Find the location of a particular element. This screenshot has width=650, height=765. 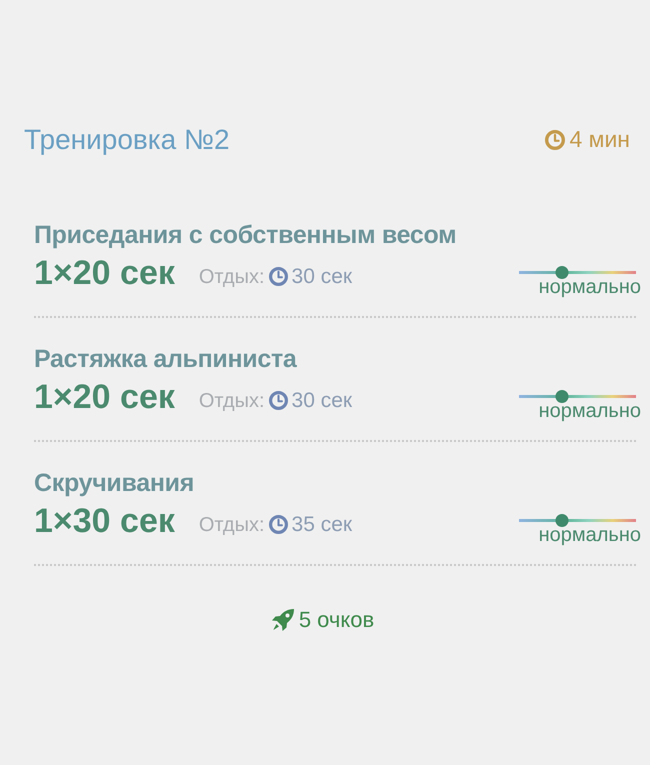

points-text: 5 очков is located at coordinates (336, 620).